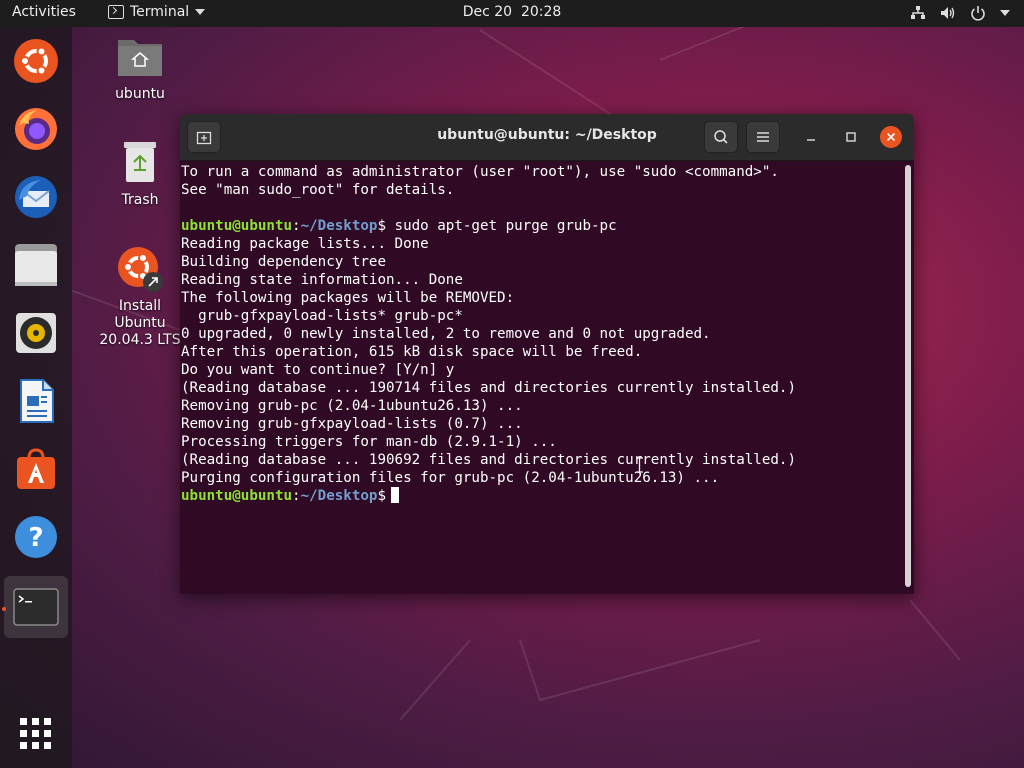  What do you see at coordinates (140, 314) in the screenshot?
I see `desktop-icon-label-line1: Install Ubuntu` at bounding box center [140, 314].